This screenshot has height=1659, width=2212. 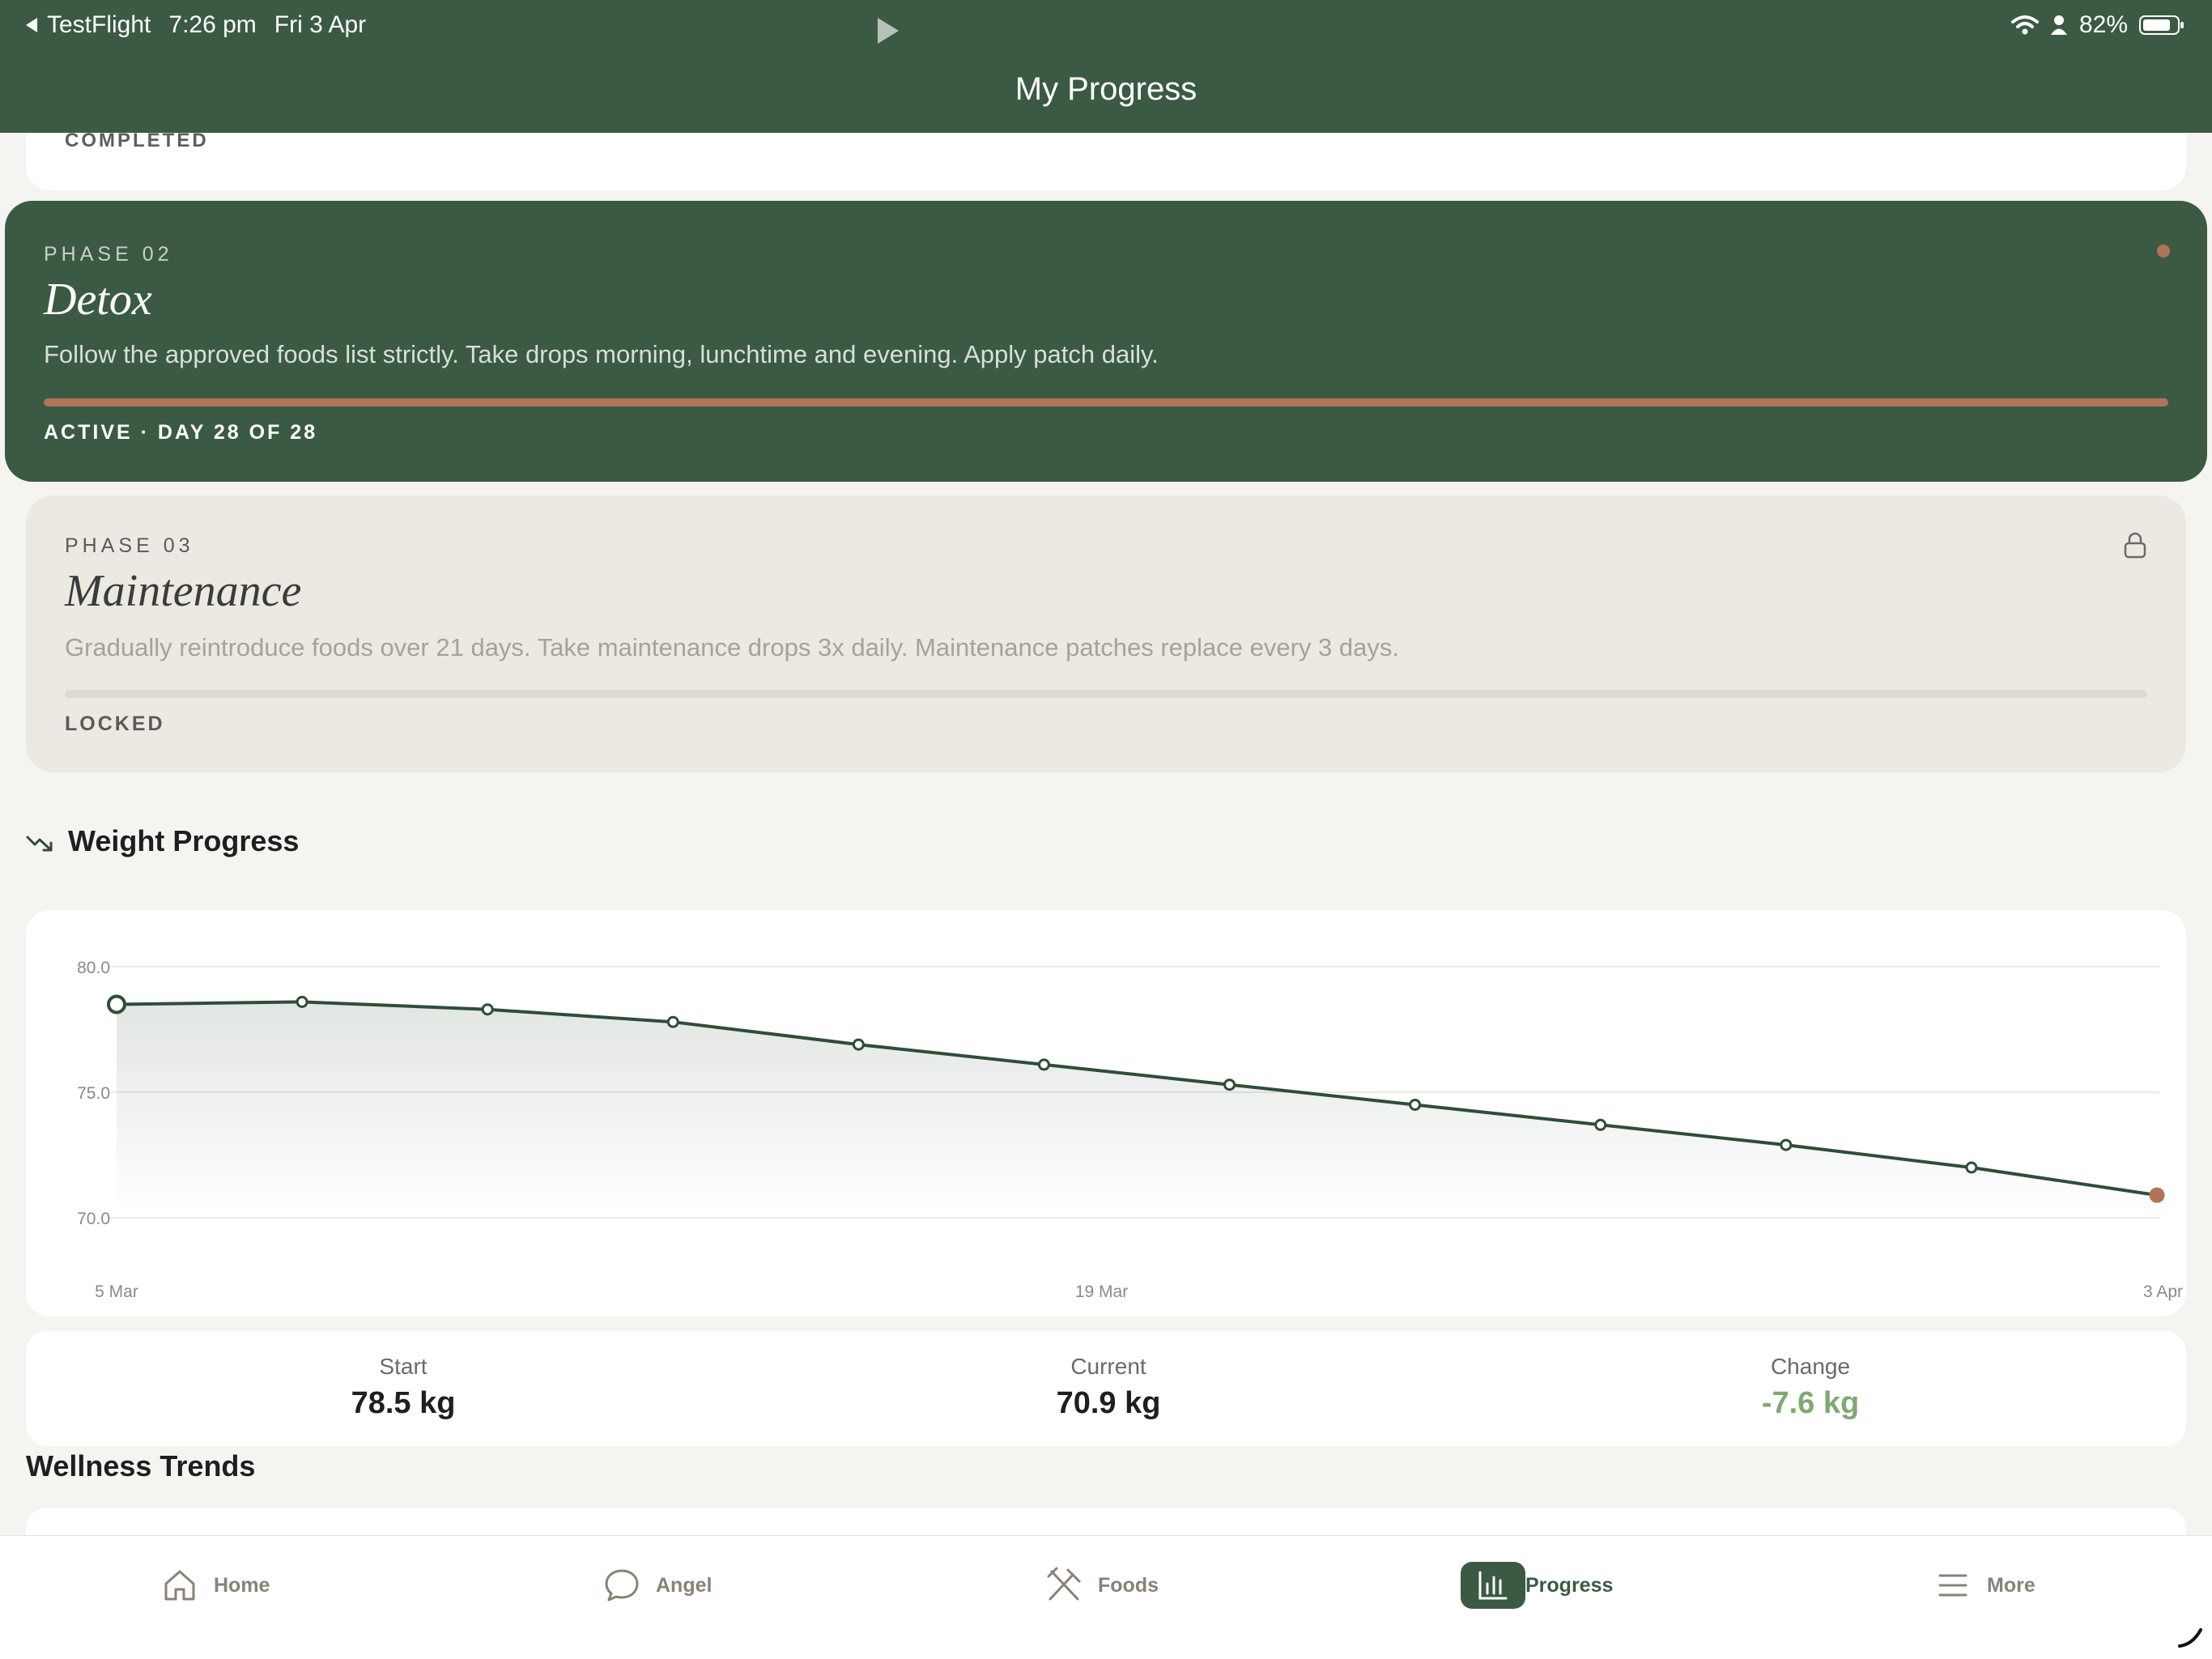 What do you see at coordinates (1811, 1403) in the screenshot?
I see `stat-value: -7.6 kg` at bounding box center [1811, 1403].